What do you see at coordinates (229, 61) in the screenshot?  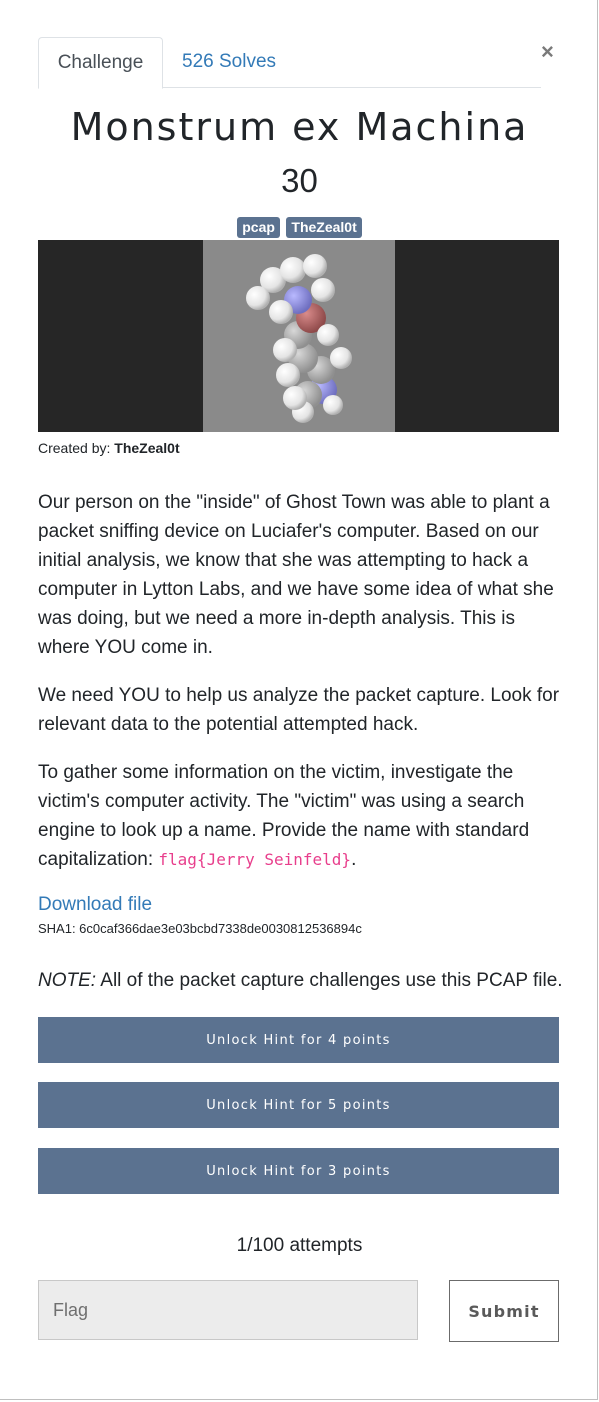 I see `tab-solves: 526 Solves` at bounding box center [229, 61].